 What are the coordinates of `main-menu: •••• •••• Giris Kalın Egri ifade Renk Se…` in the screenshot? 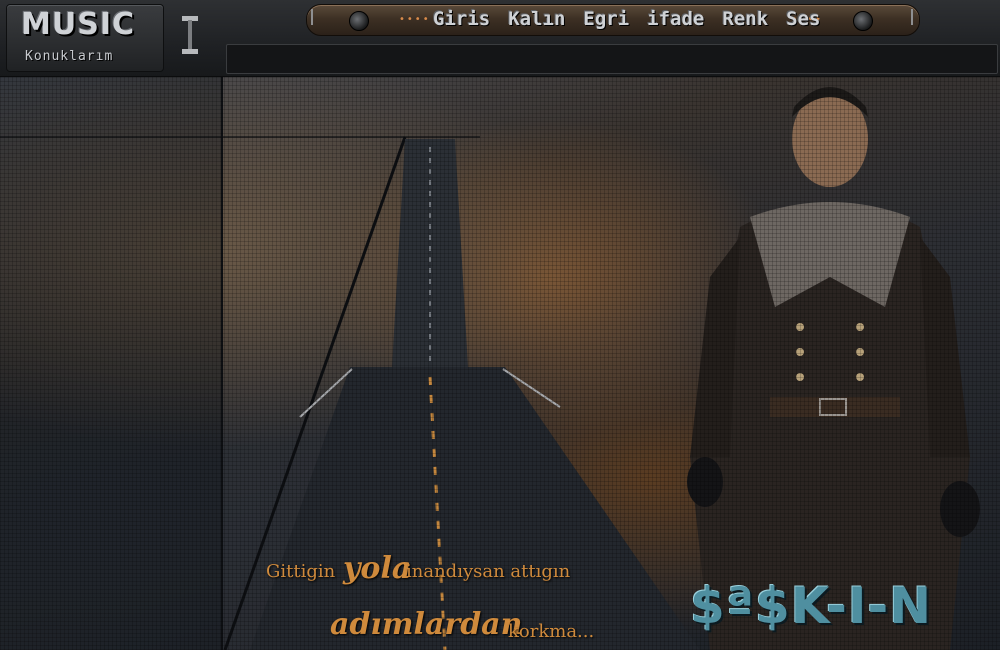 It's located at (613, 20).